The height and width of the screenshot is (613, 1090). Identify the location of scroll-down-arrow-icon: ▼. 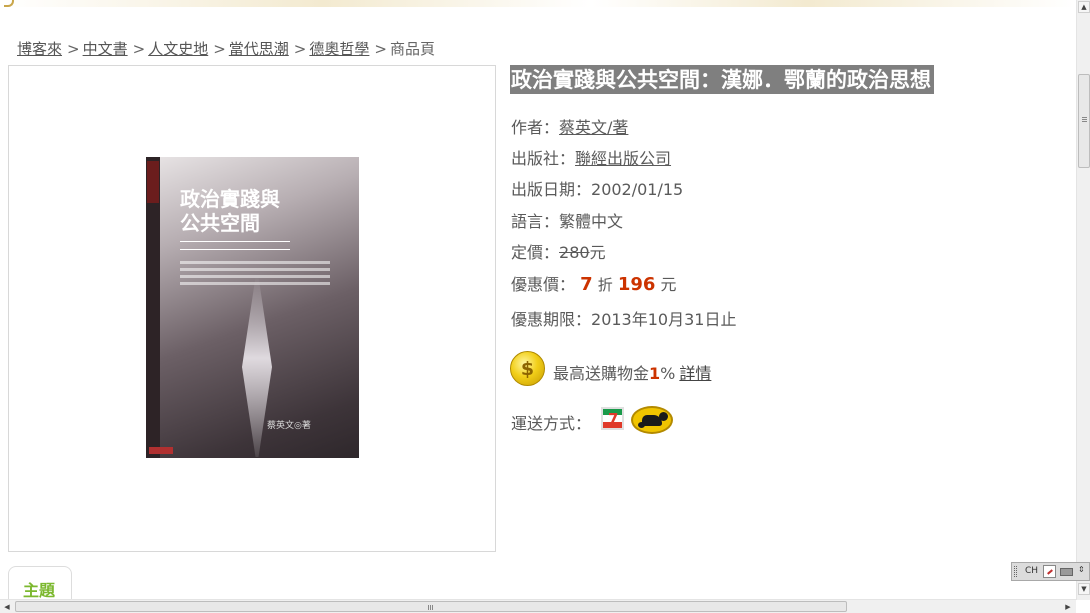
(1084, 589).